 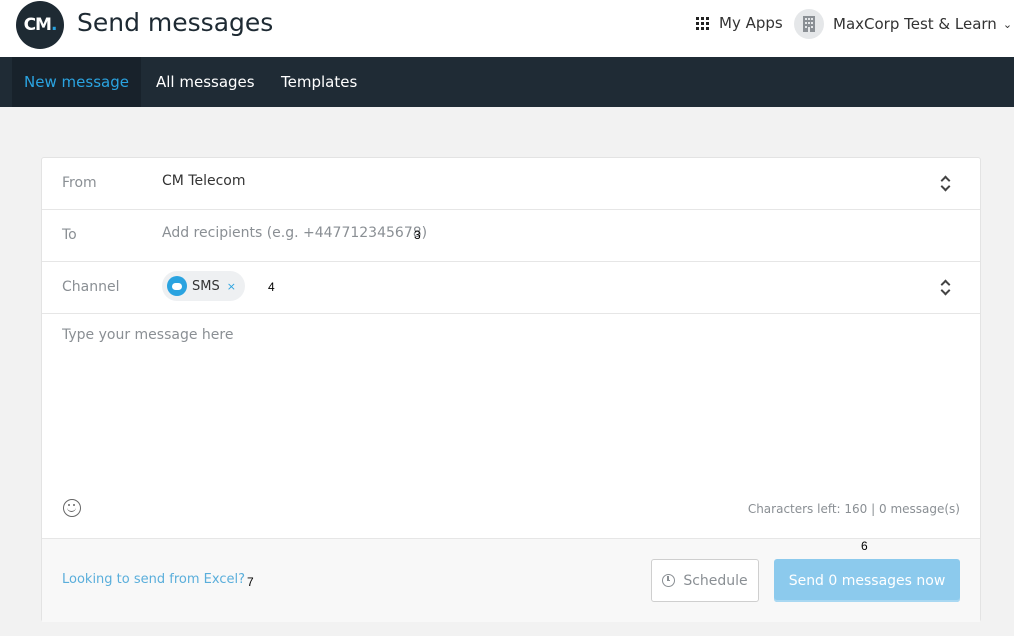 What do you see at coordinates (853, 509) in the screenshot?
I see `character-counter: Characters left: 160 | 0 message(s)` at bounding box center [853, 509].